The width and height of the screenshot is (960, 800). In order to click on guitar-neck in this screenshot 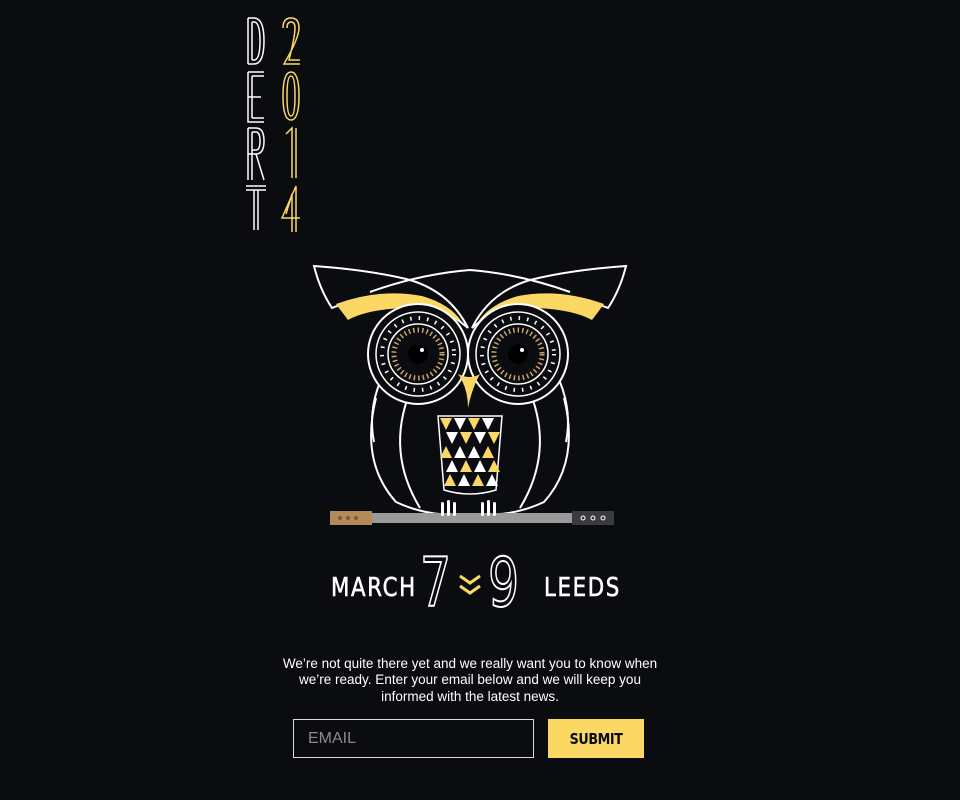, I will do `click(472, 518)`.